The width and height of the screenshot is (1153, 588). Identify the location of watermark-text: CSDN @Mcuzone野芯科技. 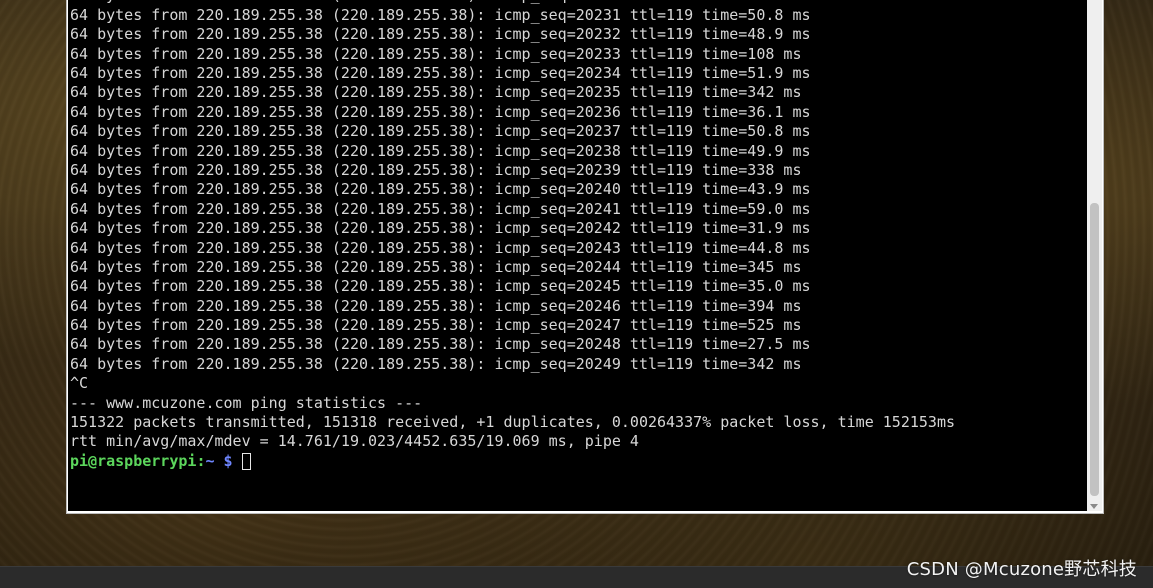
(1021, 569).